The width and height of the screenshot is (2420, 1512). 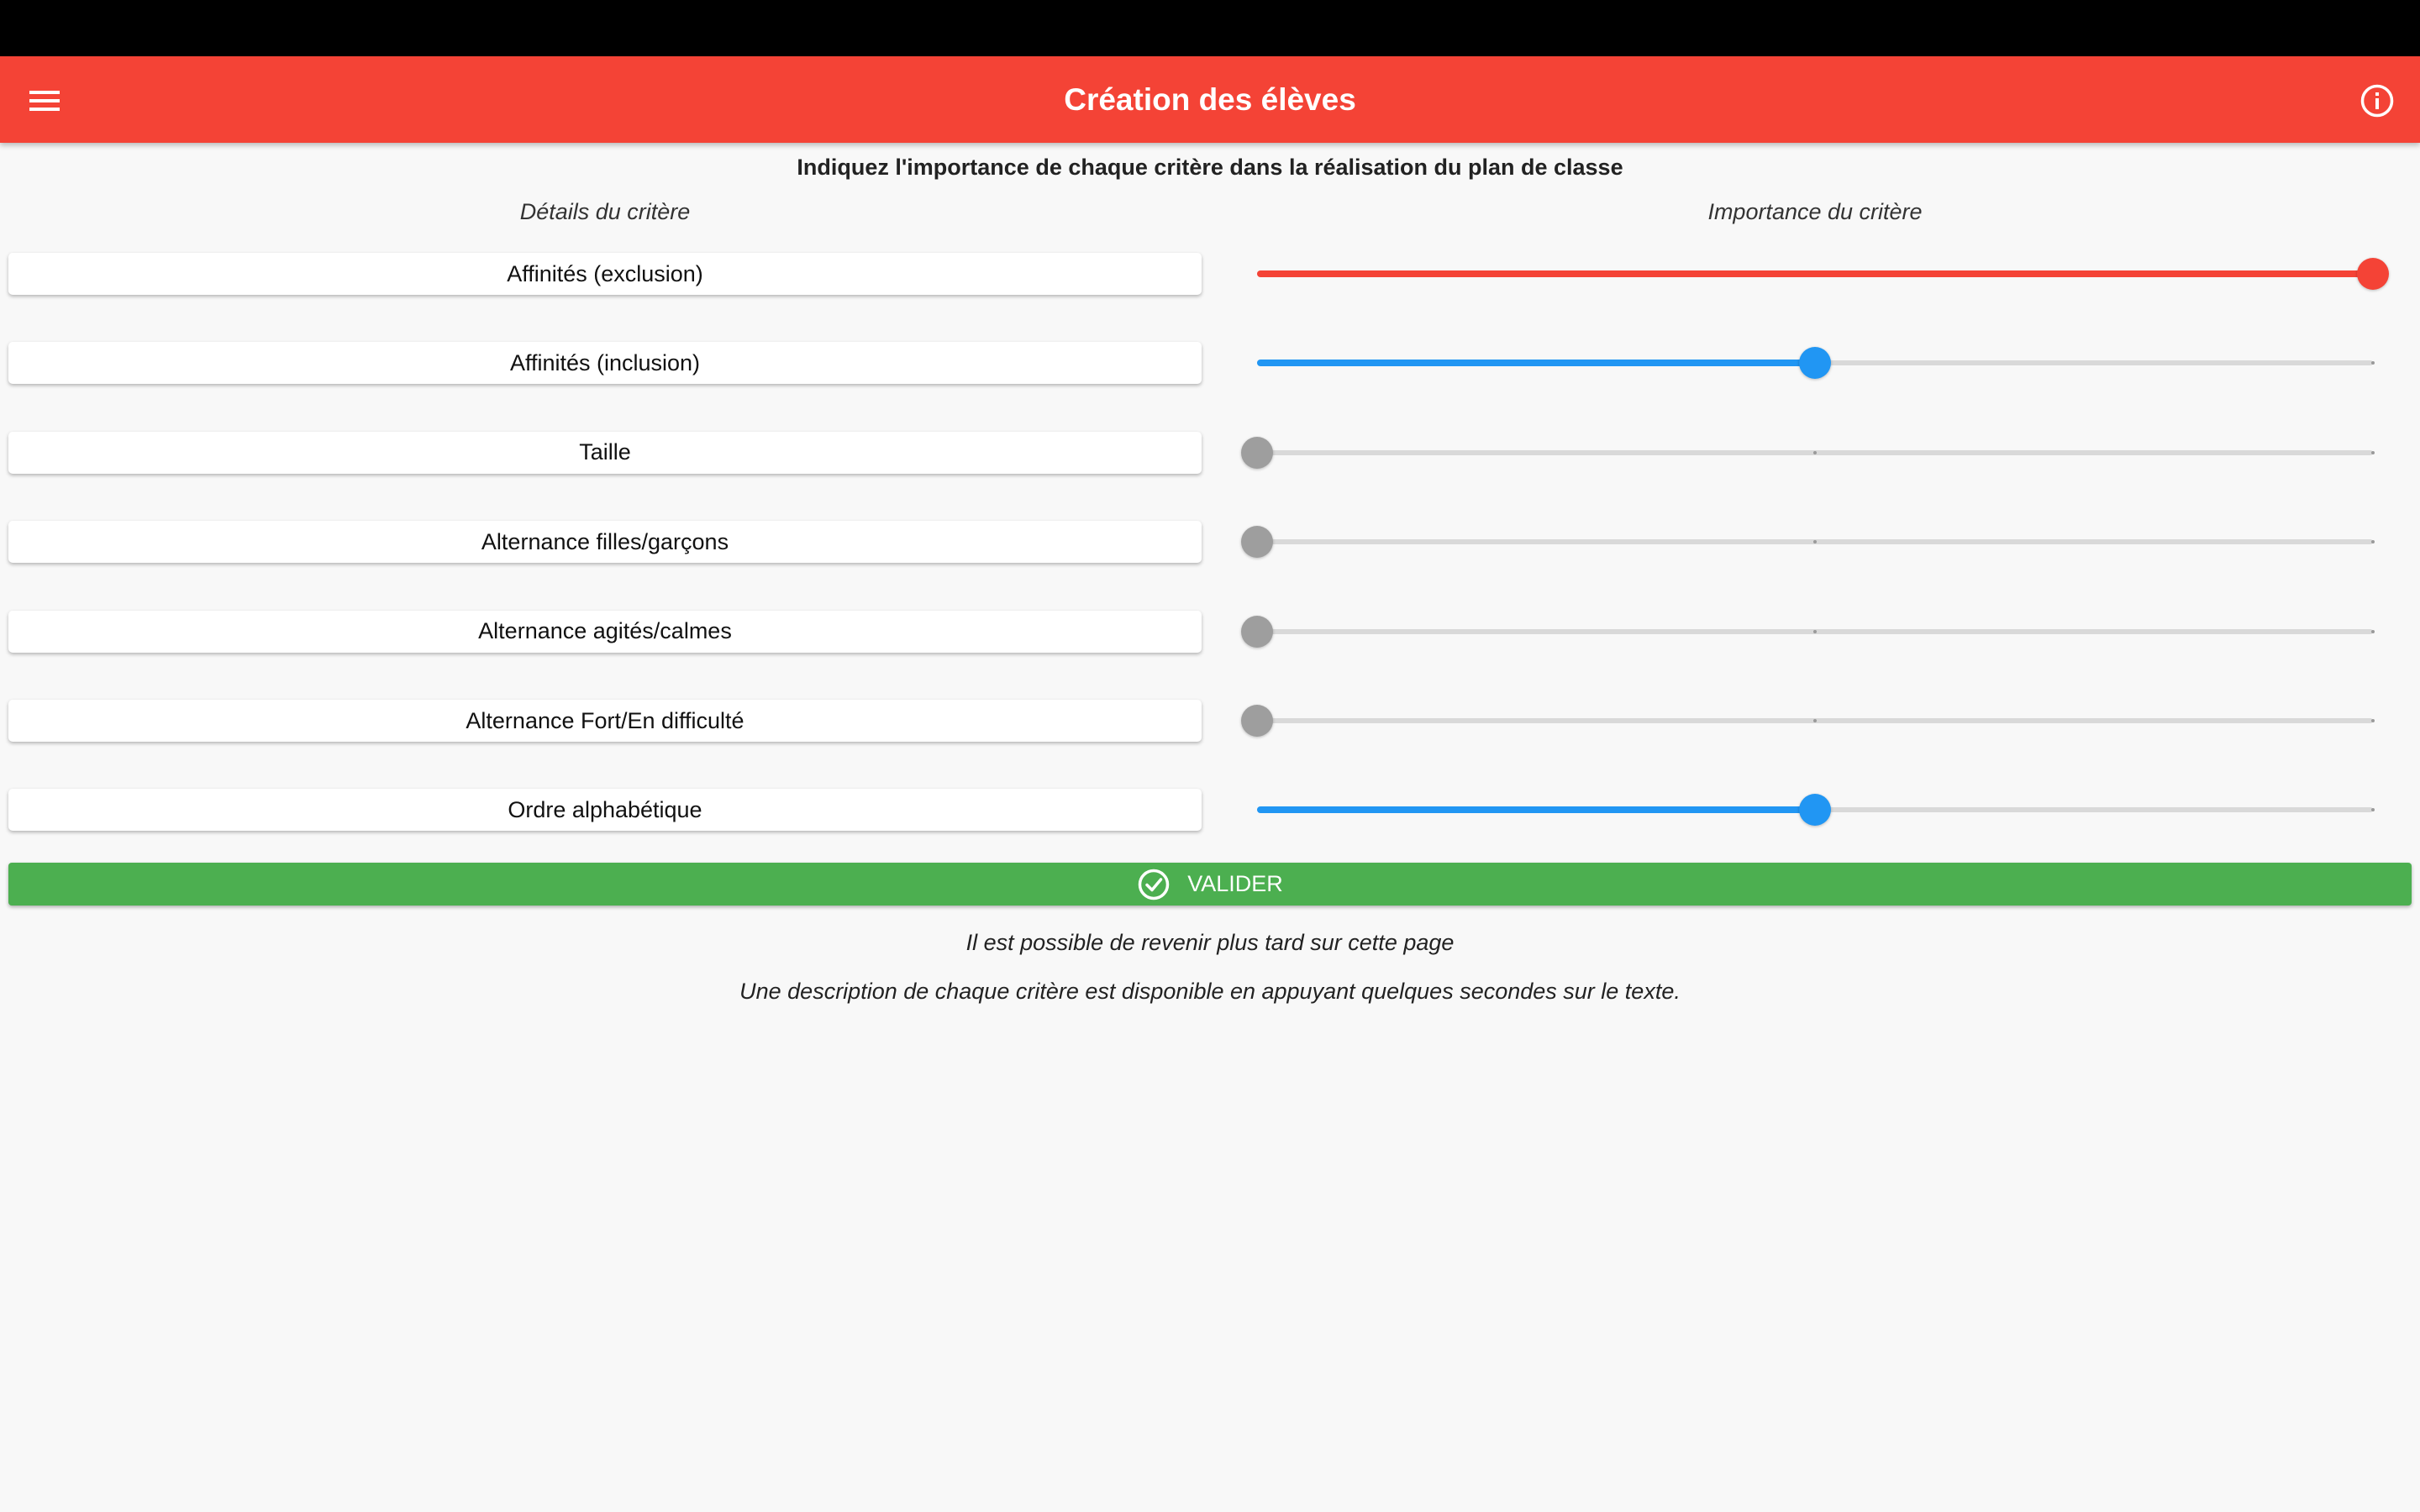 What do you see at coordinates (1235, 883) in the screenshot?
I see `validate-label: VALIDER` at bounding box center [1235, 883].